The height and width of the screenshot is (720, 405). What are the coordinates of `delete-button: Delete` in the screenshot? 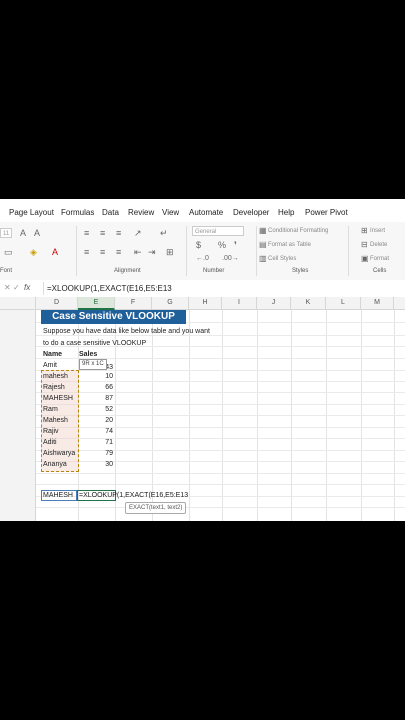 It's located at (378, 245).